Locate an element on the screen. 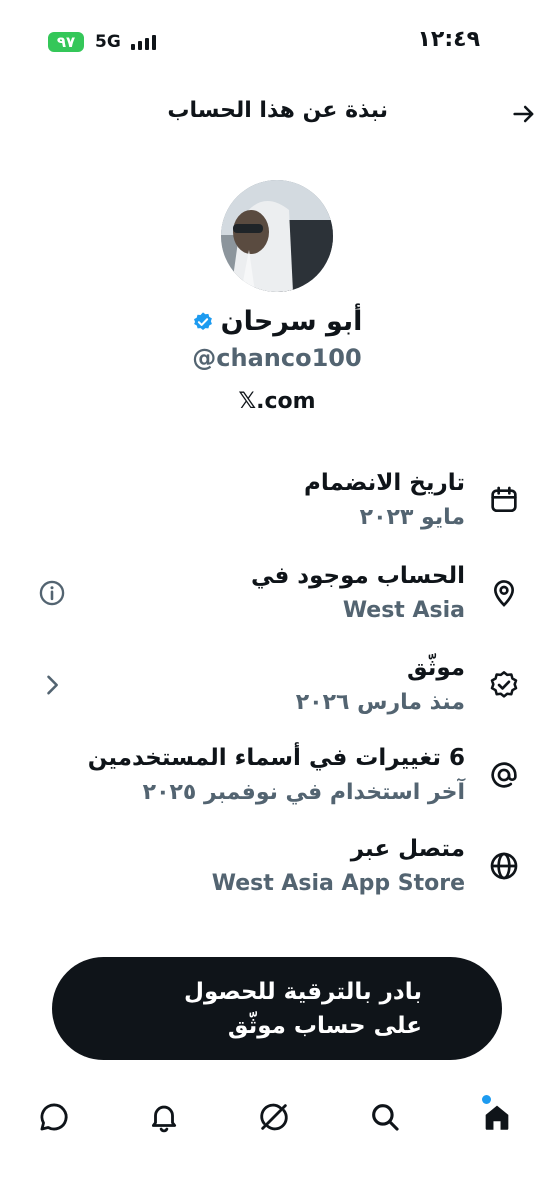  verified-outline-icon is located at coordinates (504, 684).